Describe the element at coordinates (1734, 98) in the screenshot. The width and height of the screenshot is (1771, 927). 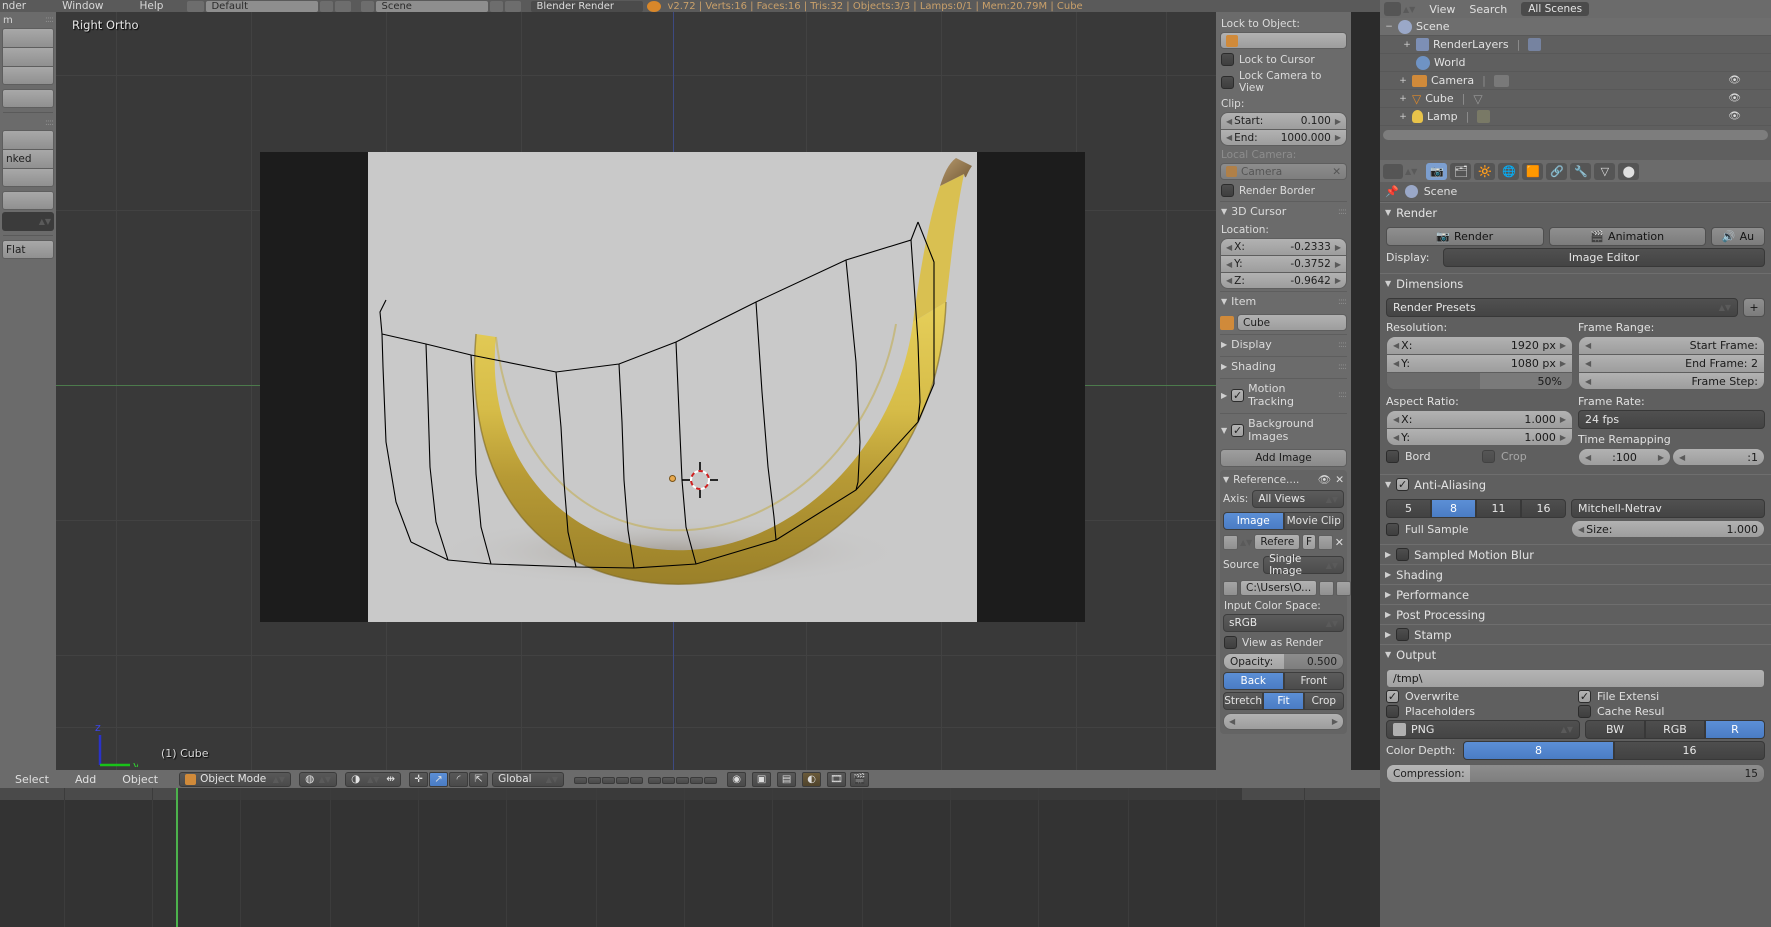
I see `cube-visibility-icon: 👁` at that location.